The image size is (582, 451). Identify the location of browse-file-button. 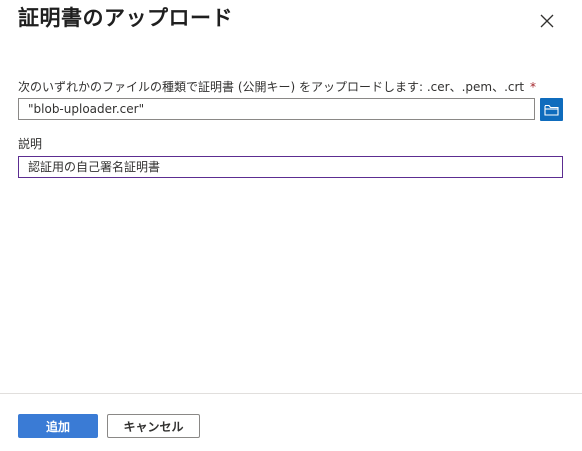
(551, 109).